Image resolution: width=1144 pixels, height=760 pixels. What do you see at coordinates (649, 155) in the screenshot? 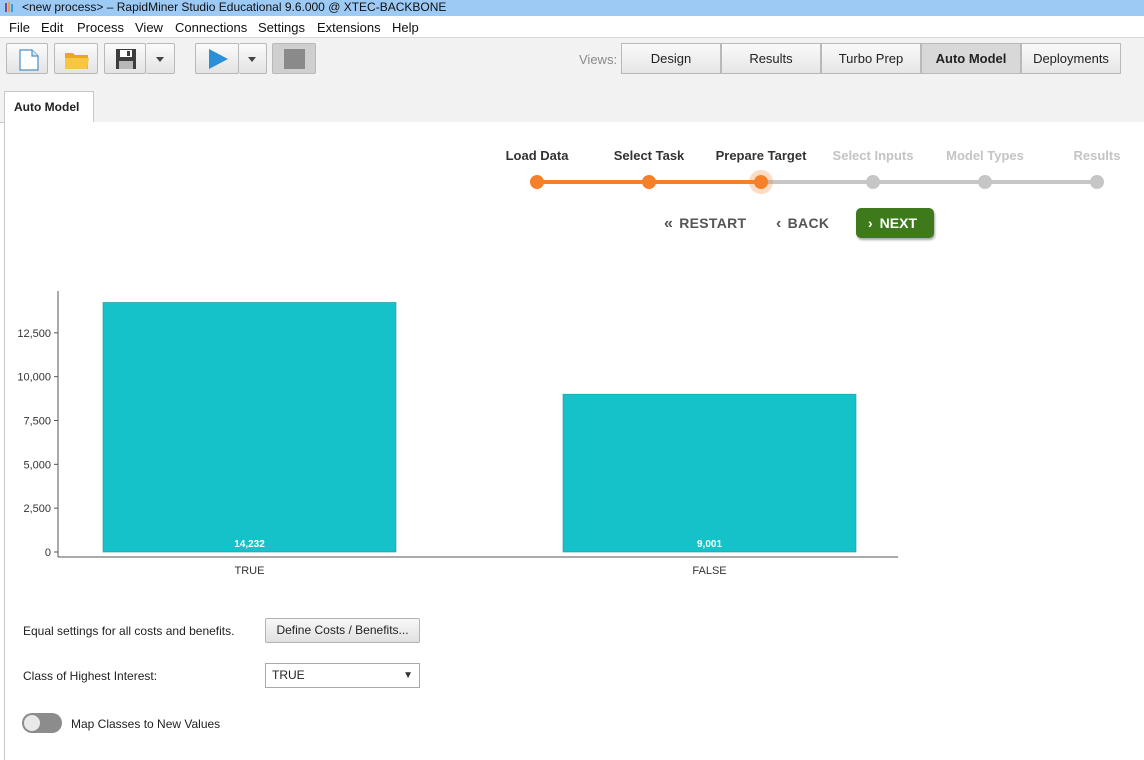
I see `step-select-task-label: Select Task` at bounding box center [649, 155].